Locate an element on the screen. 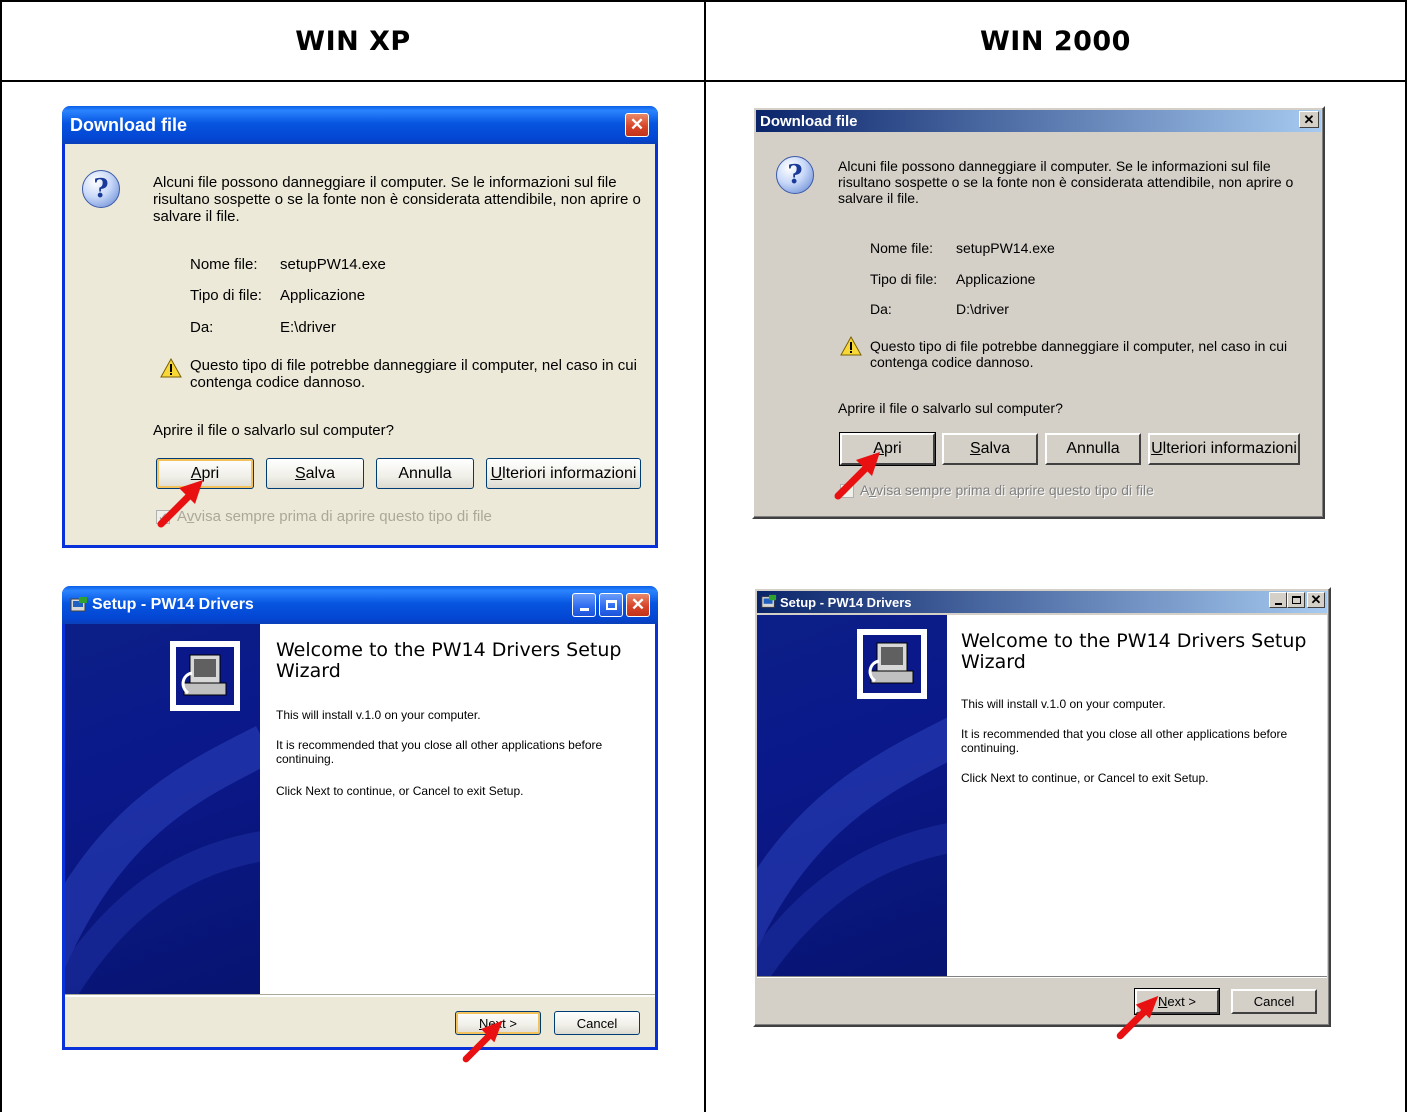 Image resolution: width=1407 pixels, height=1112 pixels. file-from-value: D:\driver is located at coordinates (982, 309).